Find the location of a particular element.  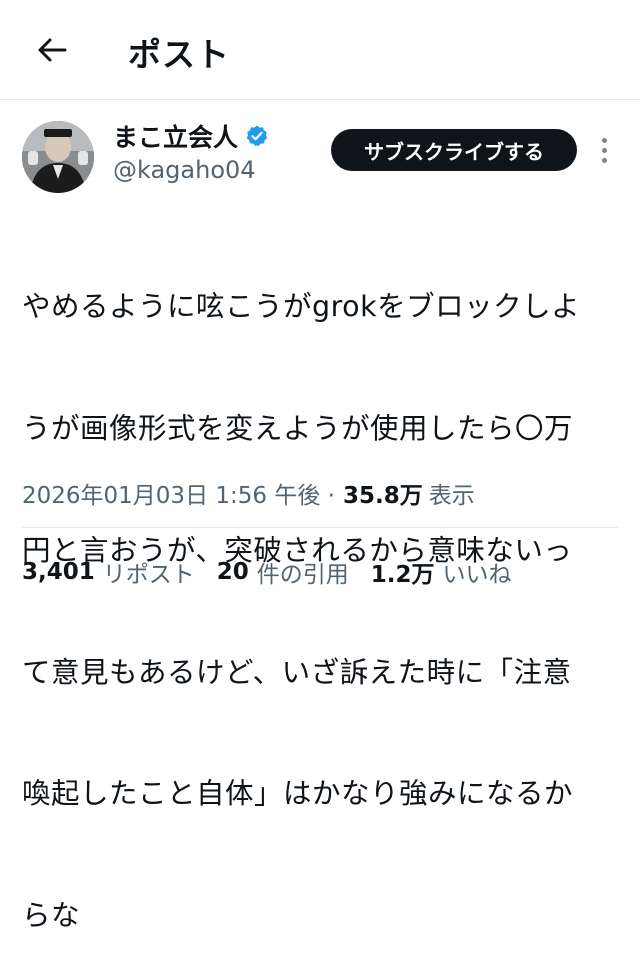

tweet-timestamp: 2026年01月03日 1:56 午後 · is located at coordinates (178, 493).